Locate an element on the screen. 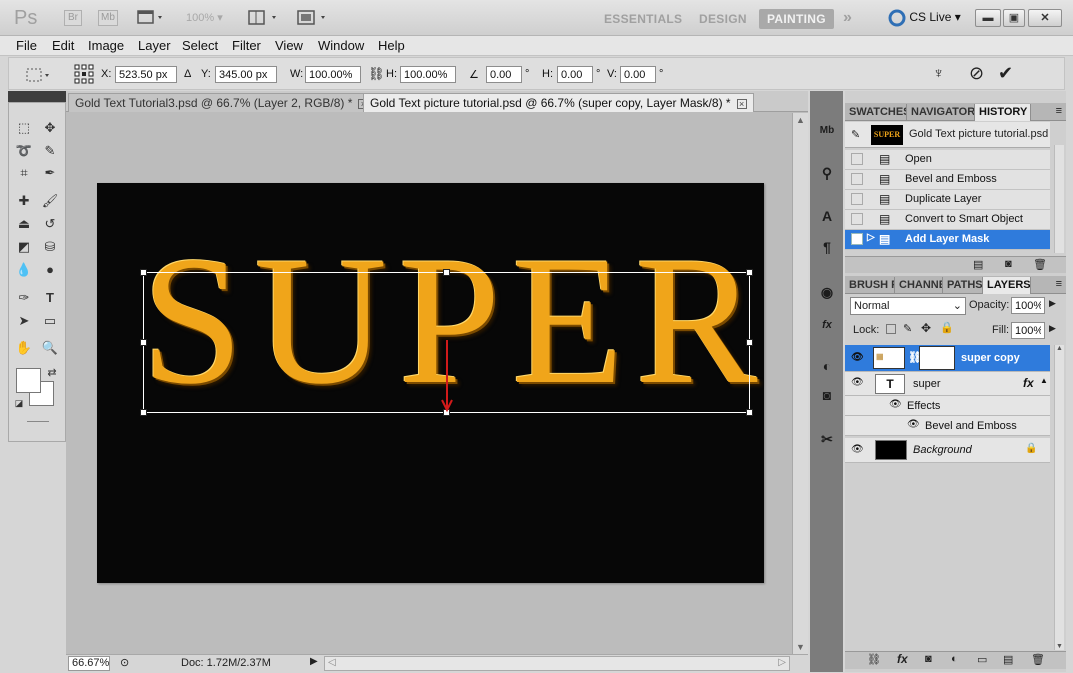  rotate-field is located at coordinates (504, 74).